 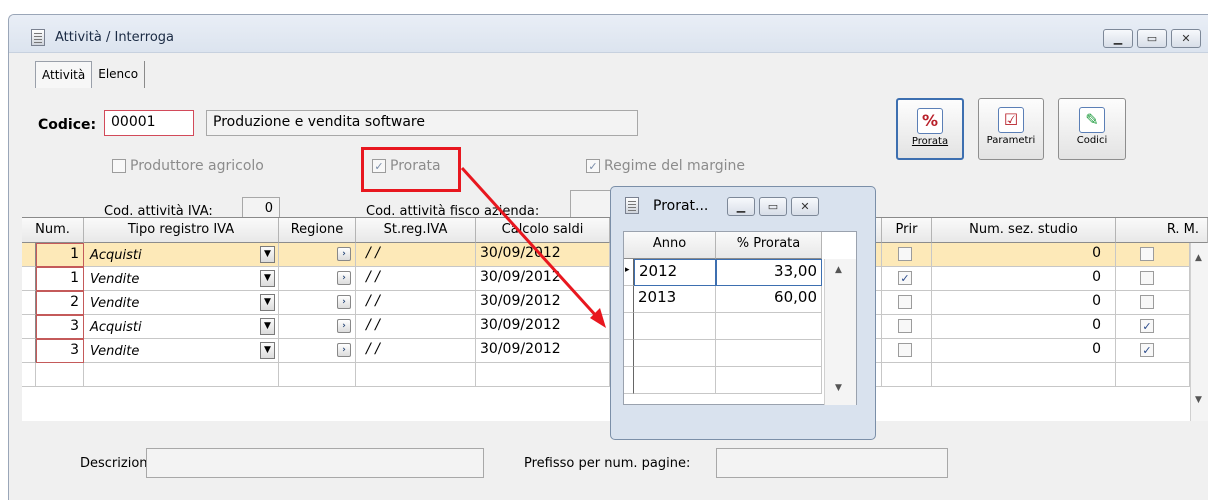 I want to click on popup-title-bar: Prorat... ▁ ▭ ✕, so click(x=743, y=204).